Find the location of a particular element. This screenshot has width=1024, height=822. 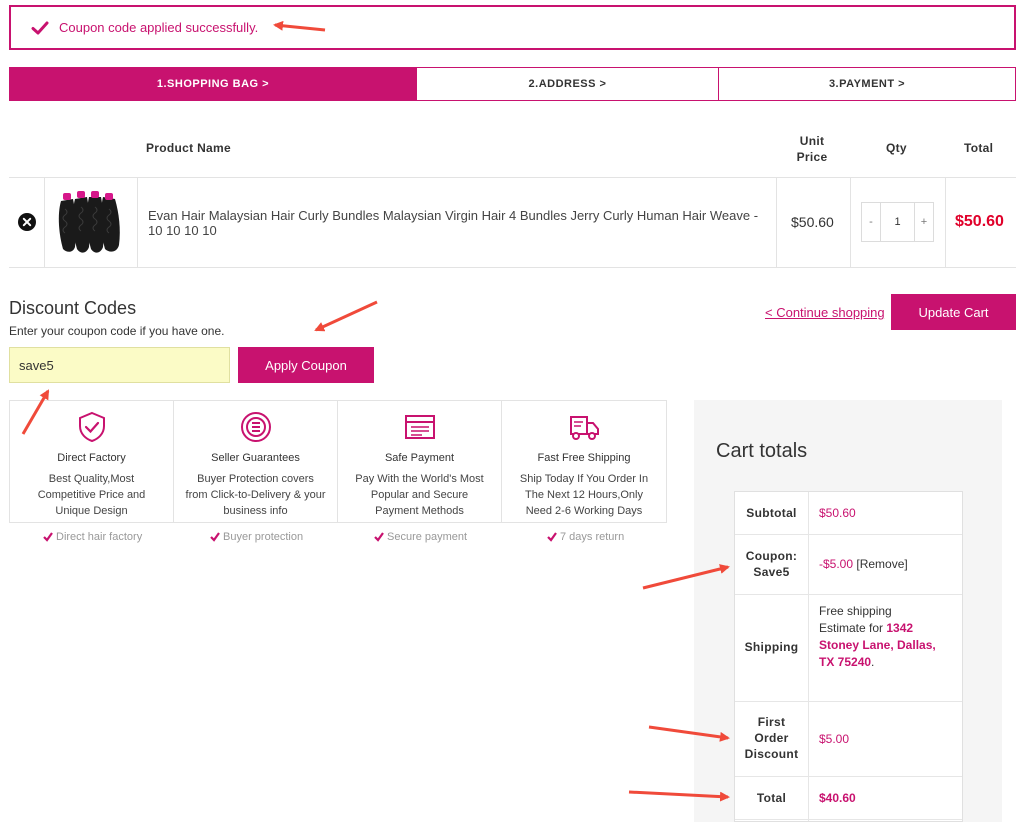

arrow-subtitle-icon is located at coordinates (346, 316).